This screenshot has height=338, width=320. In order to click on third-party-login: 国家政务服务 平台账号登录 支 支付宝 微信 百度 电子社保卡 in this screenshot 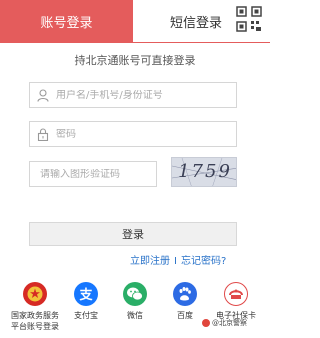, I will do `click(135, 310)`.